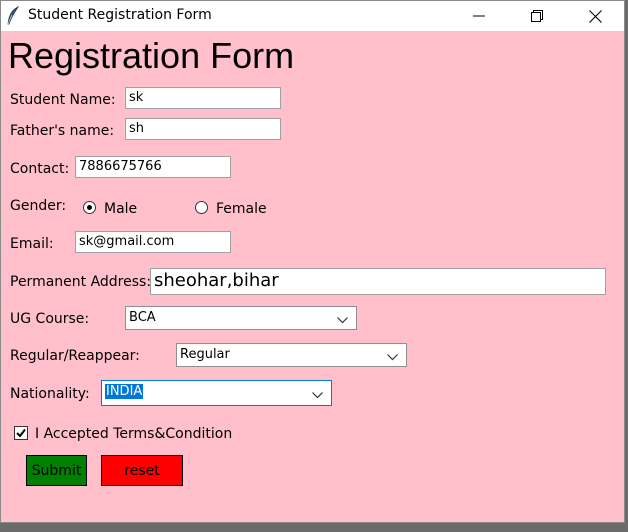 This screenshot has height=532, width=628. What do you see at coordinates (32, 244) in the screenshot?
I see `email-label: Email:` at bounding box center [32, 244].